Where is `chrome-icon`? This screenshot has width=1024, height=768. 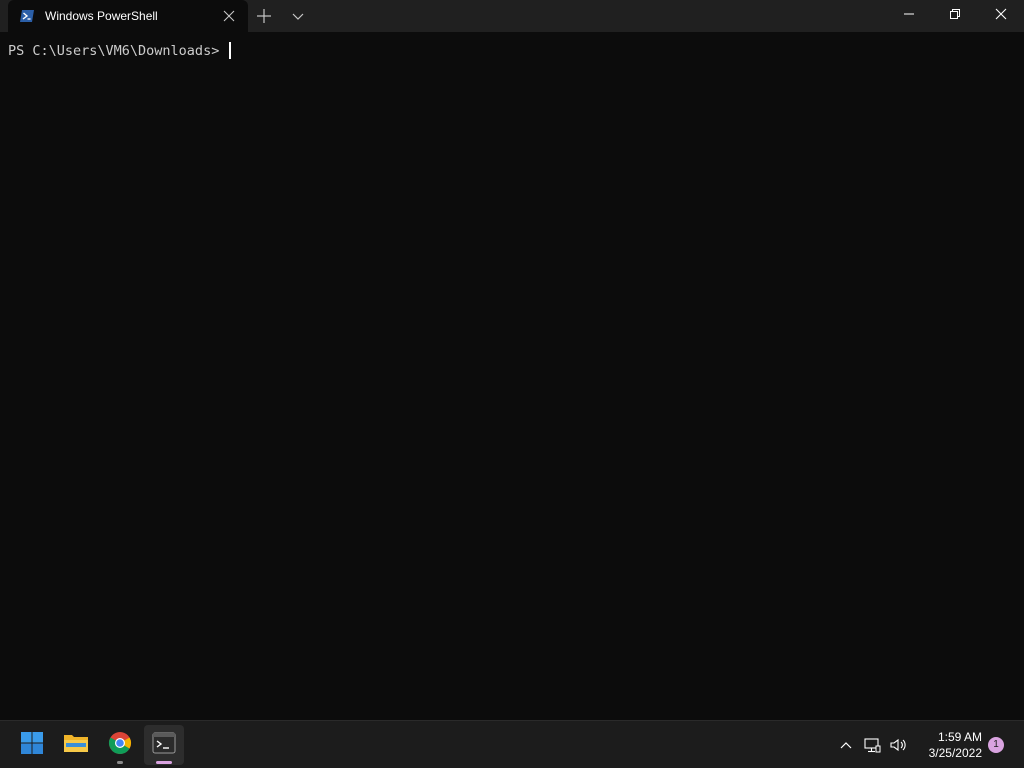
chrome-icon is located at coordinates (120, 745).